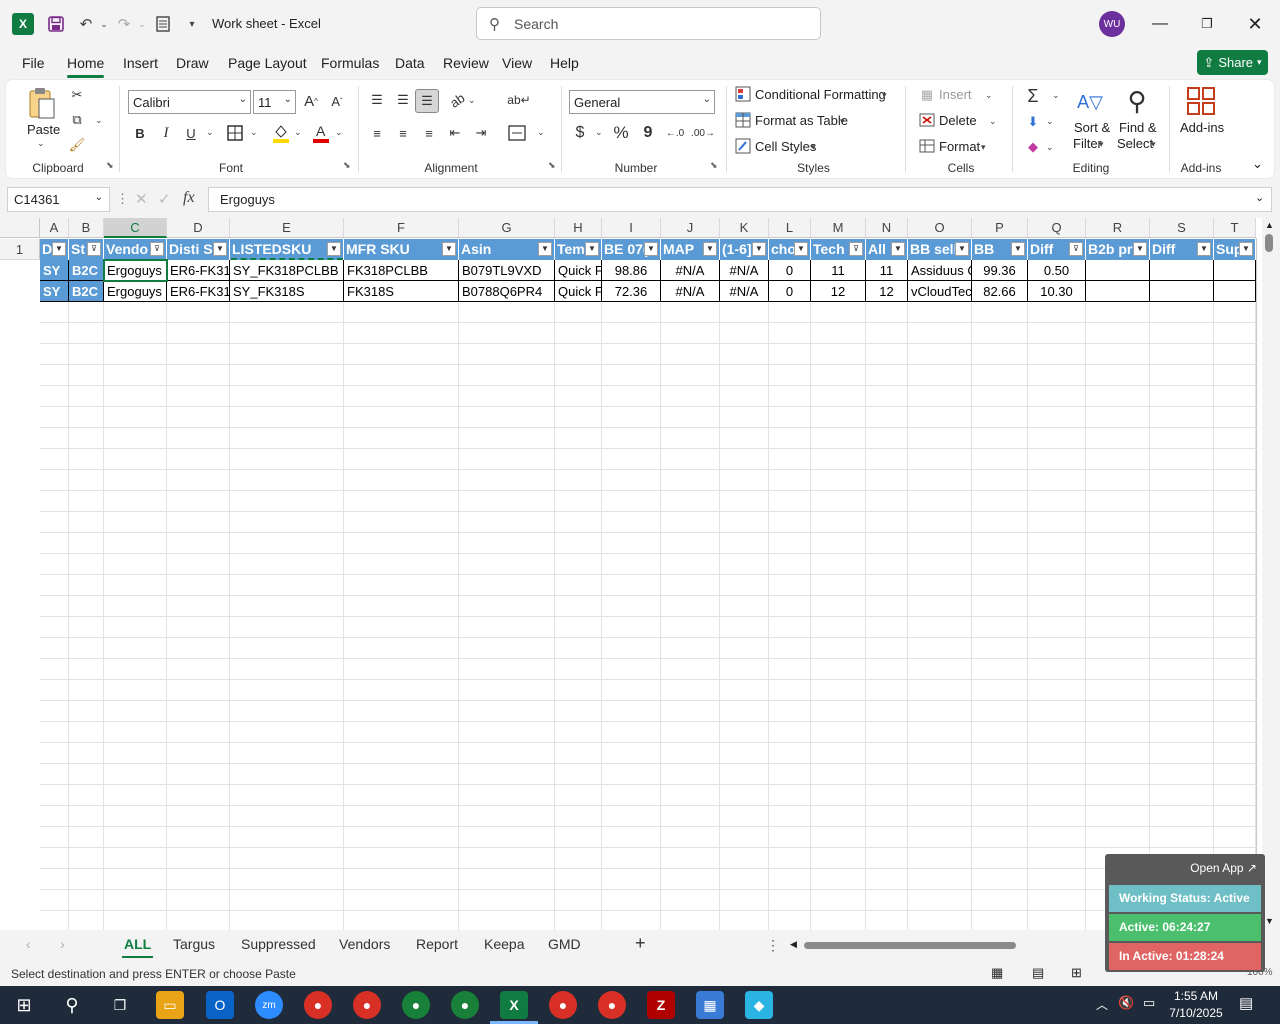 The image size is (1280, 1024). I want to click on table-cell: ER6-FK318, so click(198, 270).